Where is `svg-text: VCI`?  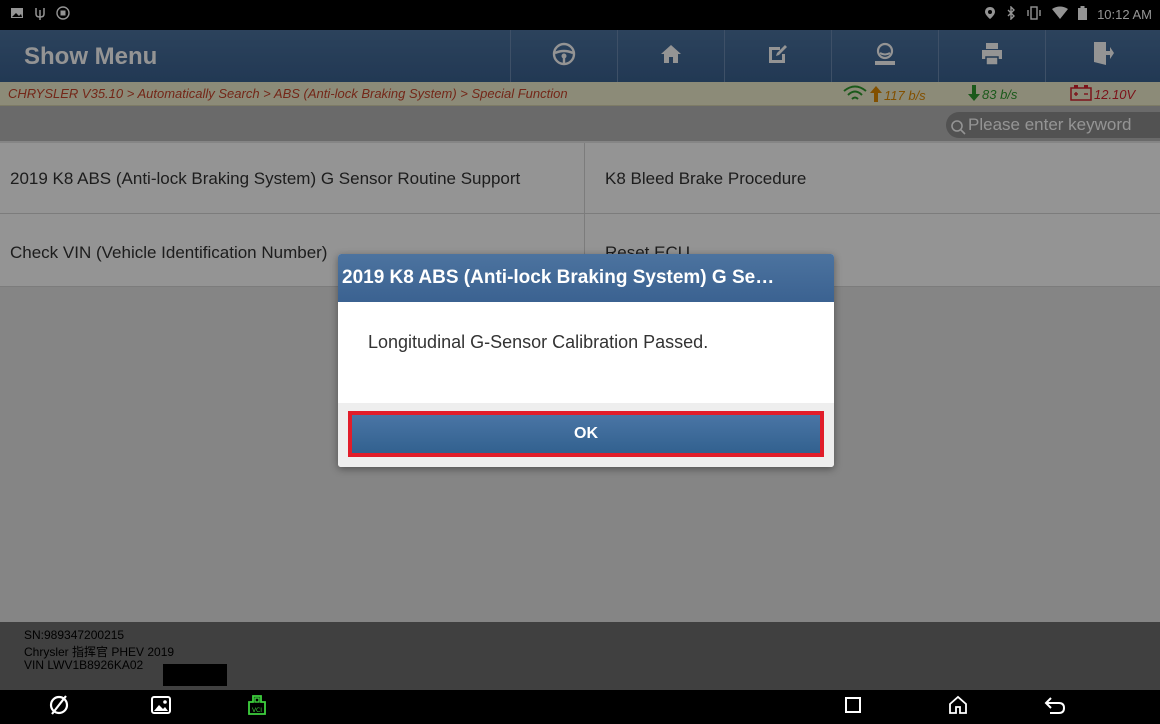 svg-text: VCI is located at coordinates (257, 710).